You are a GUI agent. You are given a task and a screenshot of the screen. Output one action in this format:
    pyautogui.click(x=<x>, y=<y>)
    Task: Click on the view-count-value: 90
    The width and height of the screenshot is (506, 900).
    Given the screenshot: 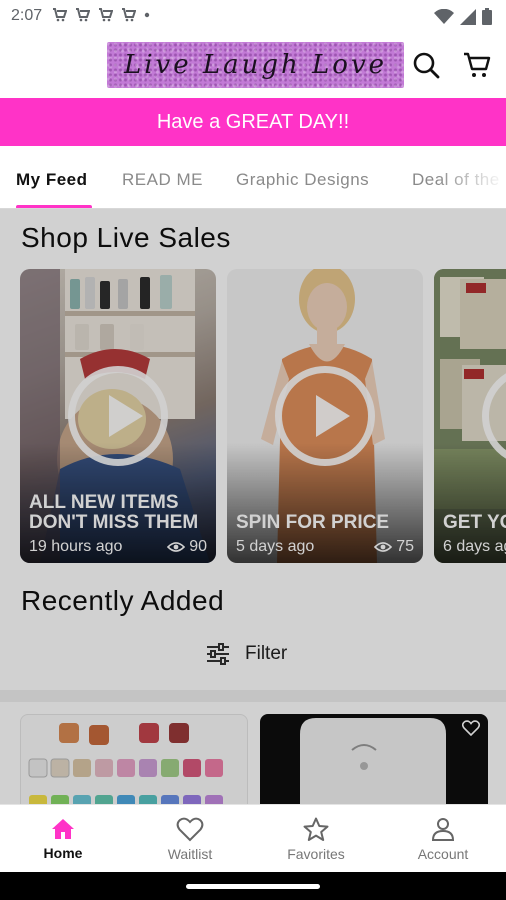 What is the action you would take?
    pyautogui.click(x=198, y=546)
    